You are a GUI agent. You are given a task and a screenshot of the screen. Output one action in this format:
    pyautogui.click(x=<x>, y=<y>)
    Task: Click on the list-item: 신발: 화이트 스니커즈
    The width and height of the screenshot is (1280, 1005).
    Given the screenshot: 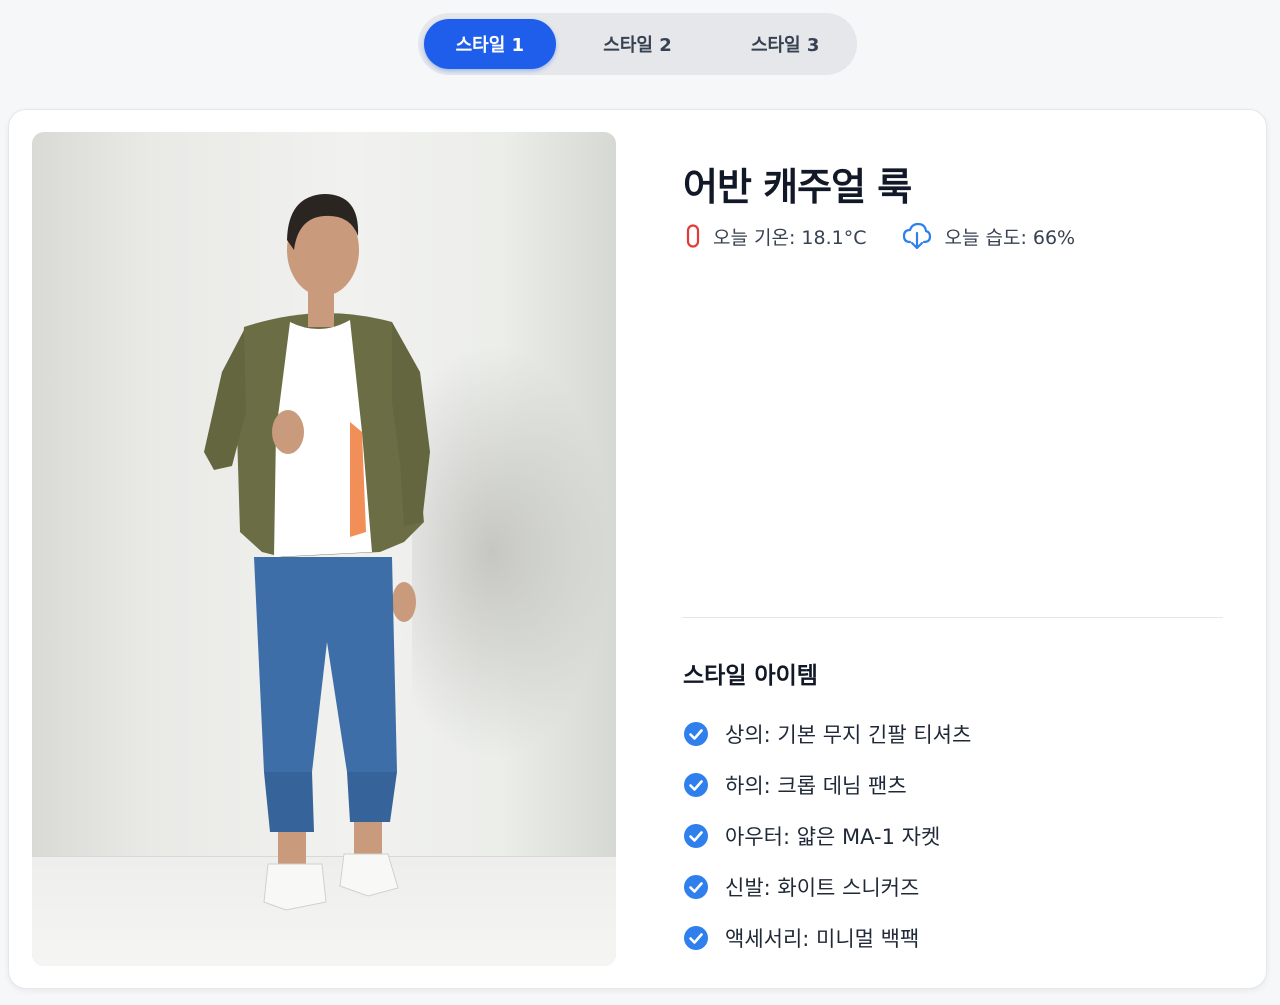 What is the action you would take?
    pyautogui.click(x=827, y=886)
    